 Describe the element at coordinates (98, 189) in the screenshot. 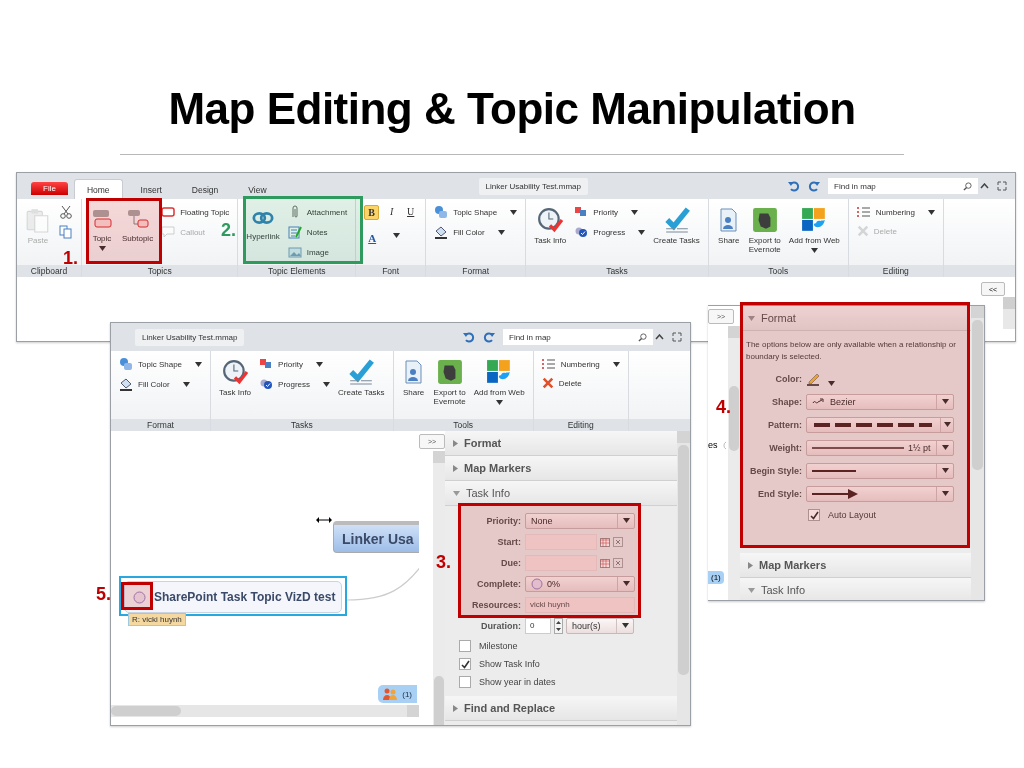

I see `ribbon-tab: Home` at that location.